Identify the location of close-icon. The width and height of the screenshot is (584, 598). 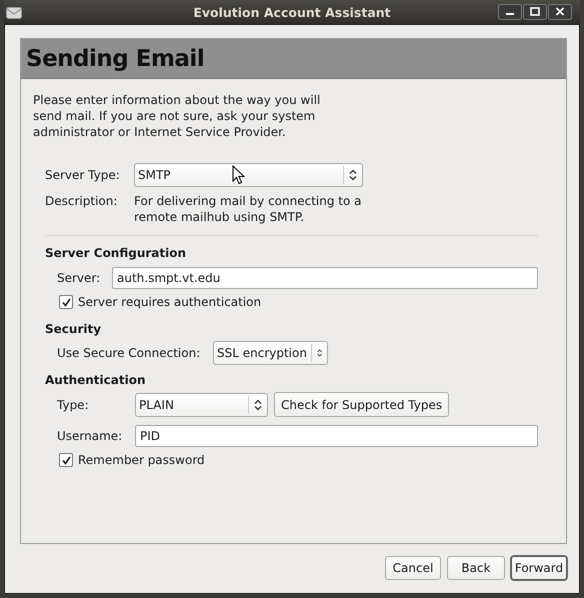
(560, 12).